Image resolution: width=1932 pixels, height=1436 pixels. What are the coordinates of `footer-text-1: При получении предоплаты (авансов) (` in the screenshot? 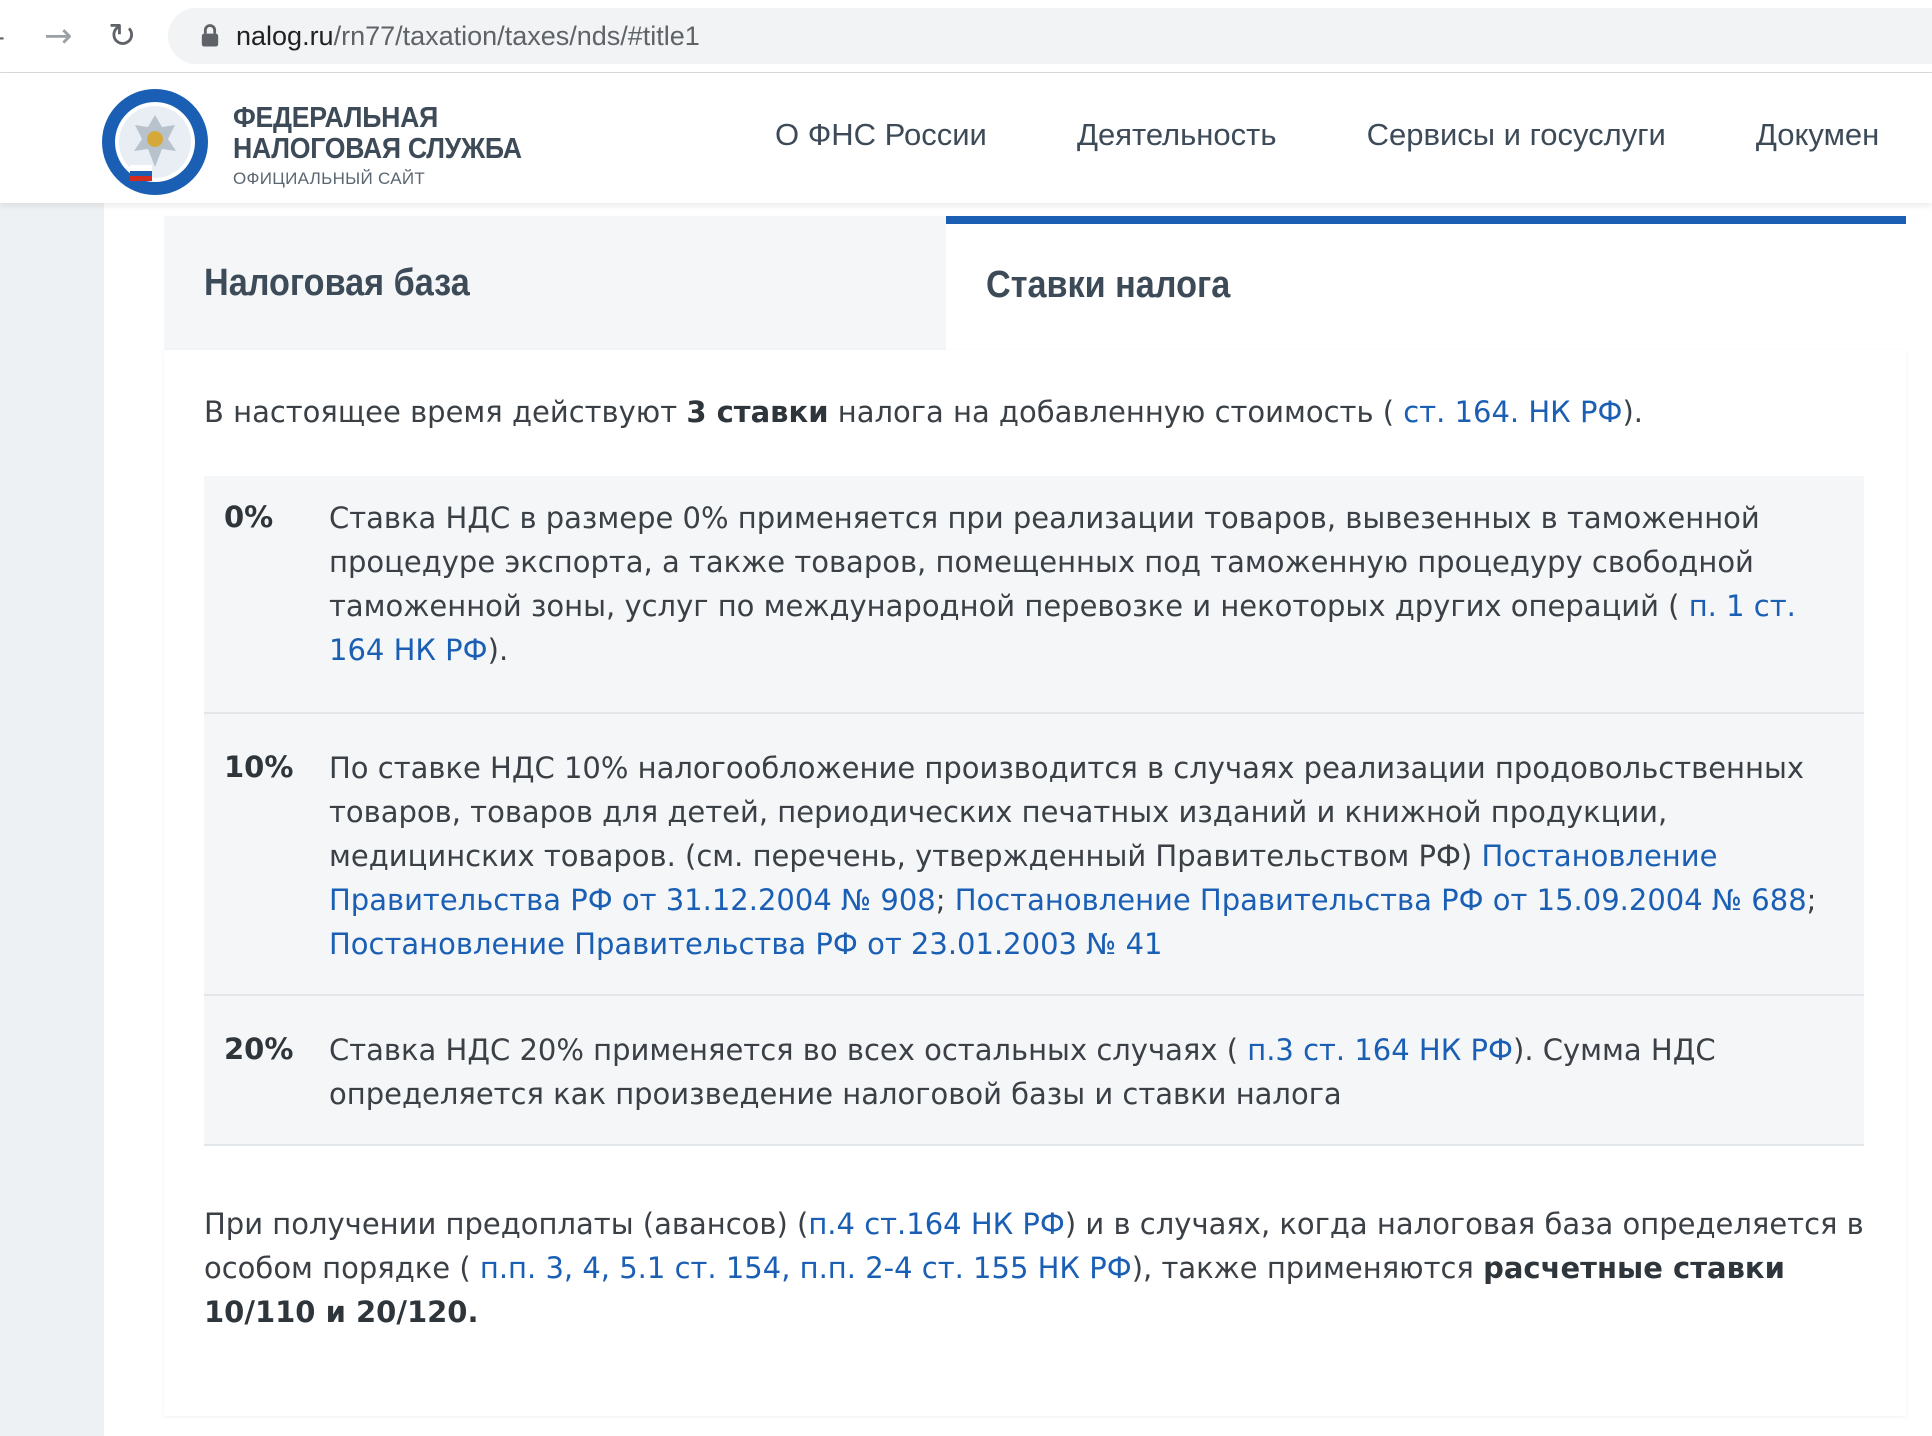 It's located at (506, 1224).